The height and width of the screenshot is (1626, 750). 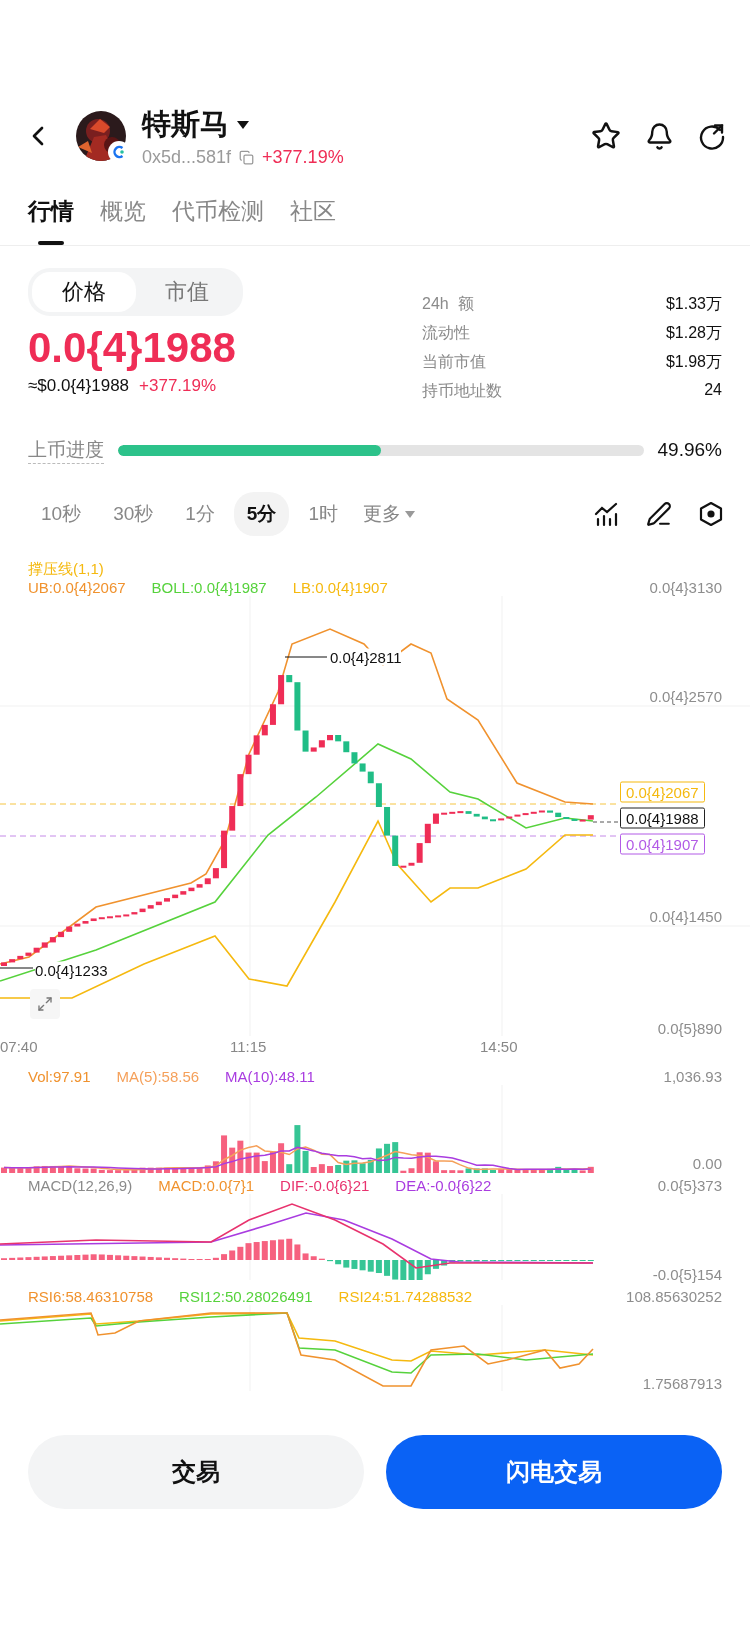 What do you see at coordinates (689, 1028) in the screenshot?
I see `axis-label: 0.0{5}890` at bounding box center [689, 1028].